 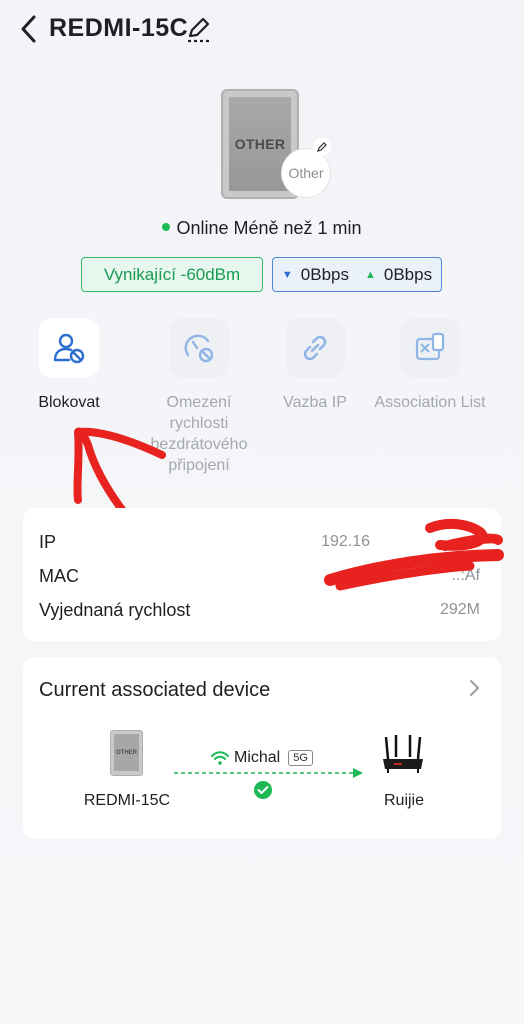 I want to click on chevron-left-icon, so click(x=28, y=29).